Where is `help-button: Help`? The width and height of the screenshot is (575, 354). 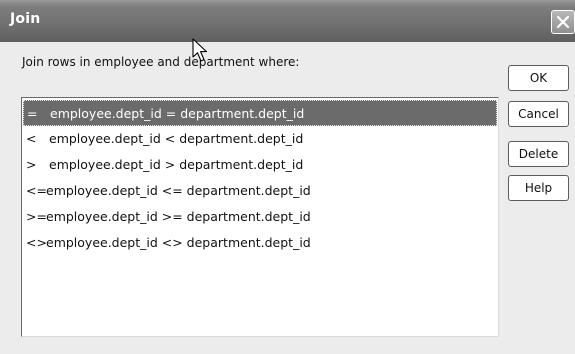 help-button: Help is located at coordinates (538, 188).